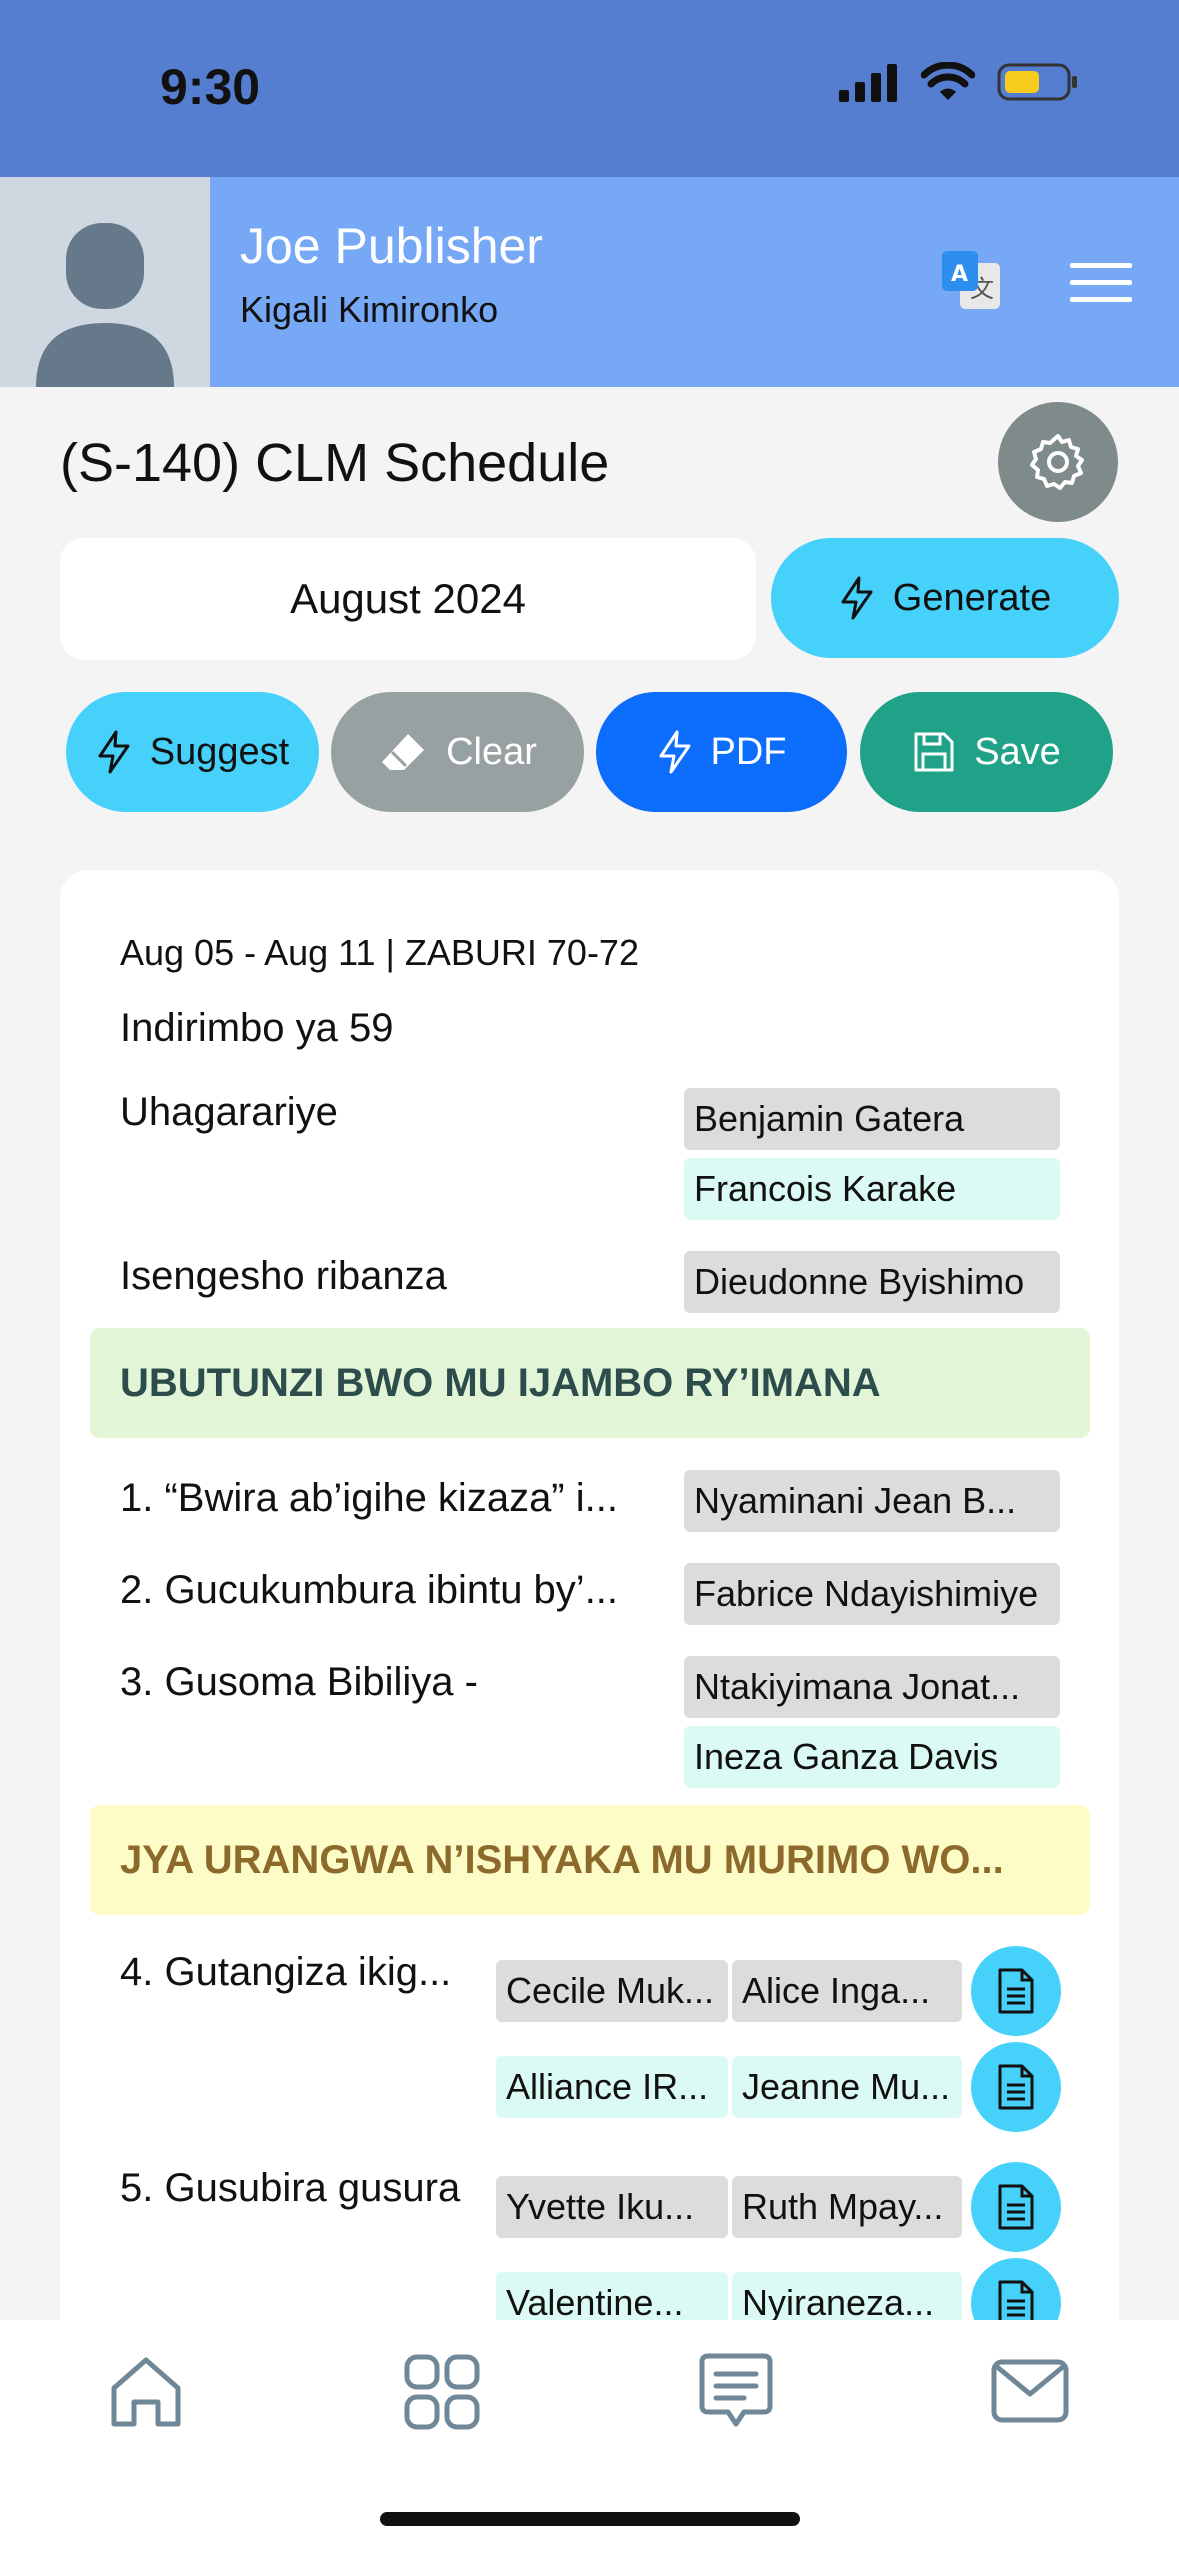  Describe the element at coordinates (229, 1112) in the screenshot. I see `chairman-label: Uhagarariye` at that location.